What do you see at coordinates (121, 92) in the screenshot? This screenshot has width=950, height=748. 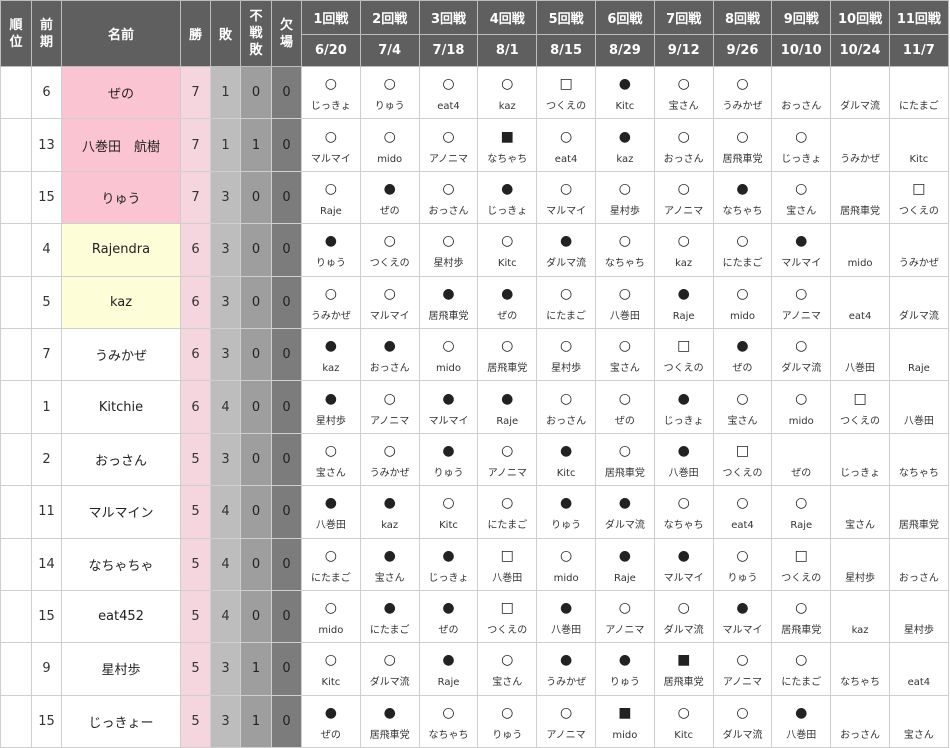 I see `player-name: ぜの` at bounding box center [121, 92].